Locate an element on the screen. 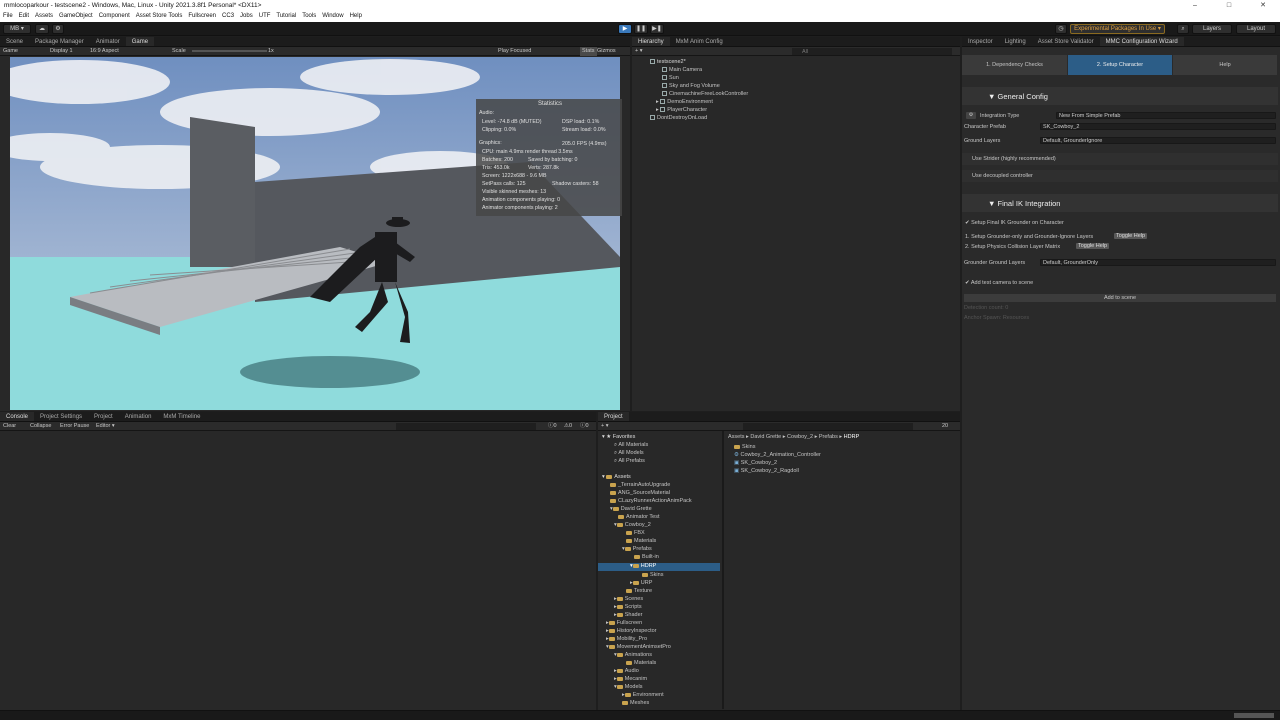 The image size is (1280, 720). hierarchy-search-input: All is located at coordinates (872, 51).